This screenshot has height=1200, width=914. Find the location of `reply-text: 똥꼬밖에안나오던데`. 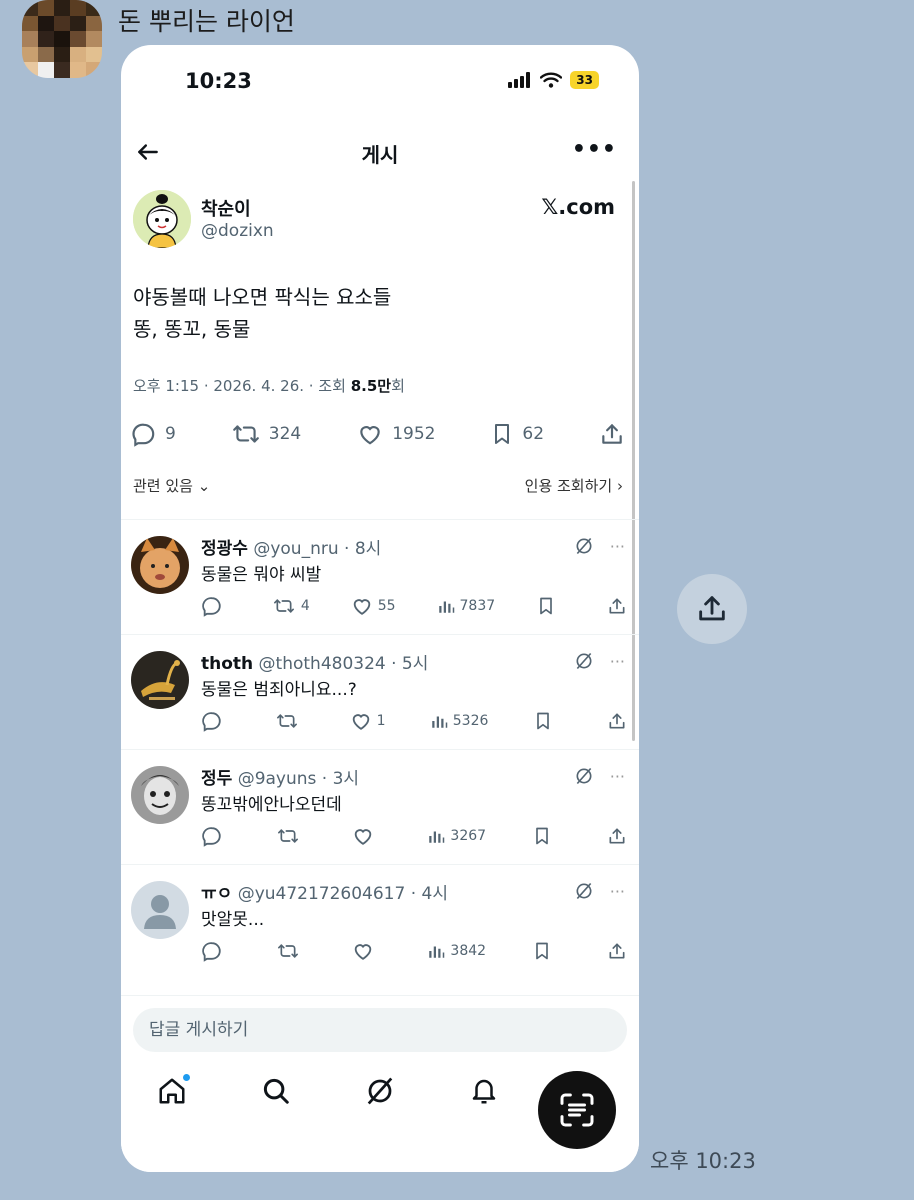

reply-text: 똥꼬밖에안나오던데 is located at coordinates (271, 805).